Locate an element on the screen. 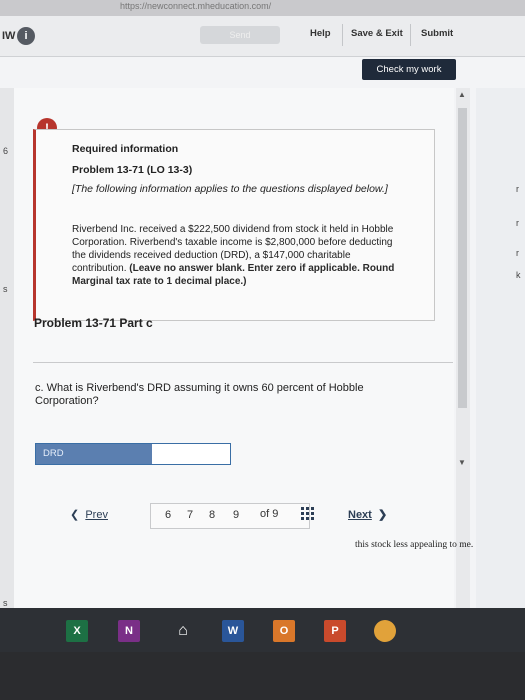 The height and width of the screenshot is (700, 525). page-number: 8 is located at coordinates (212, 515).